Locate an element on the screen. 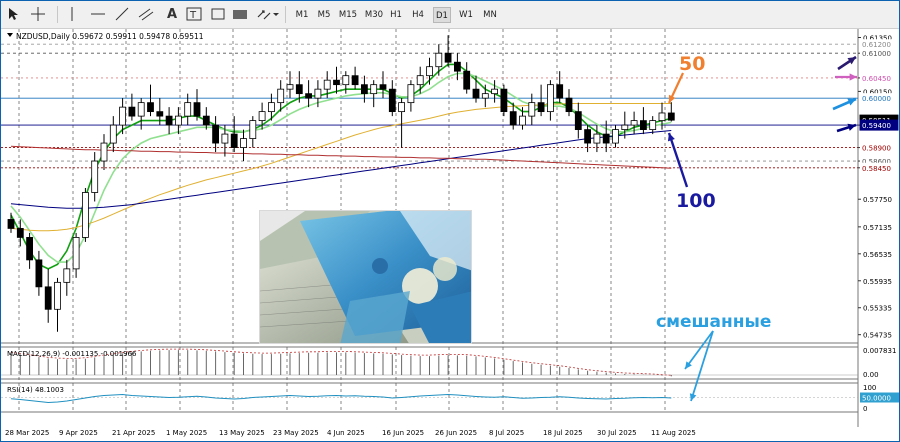  shapes-icon is located at coordinates (240, 14).